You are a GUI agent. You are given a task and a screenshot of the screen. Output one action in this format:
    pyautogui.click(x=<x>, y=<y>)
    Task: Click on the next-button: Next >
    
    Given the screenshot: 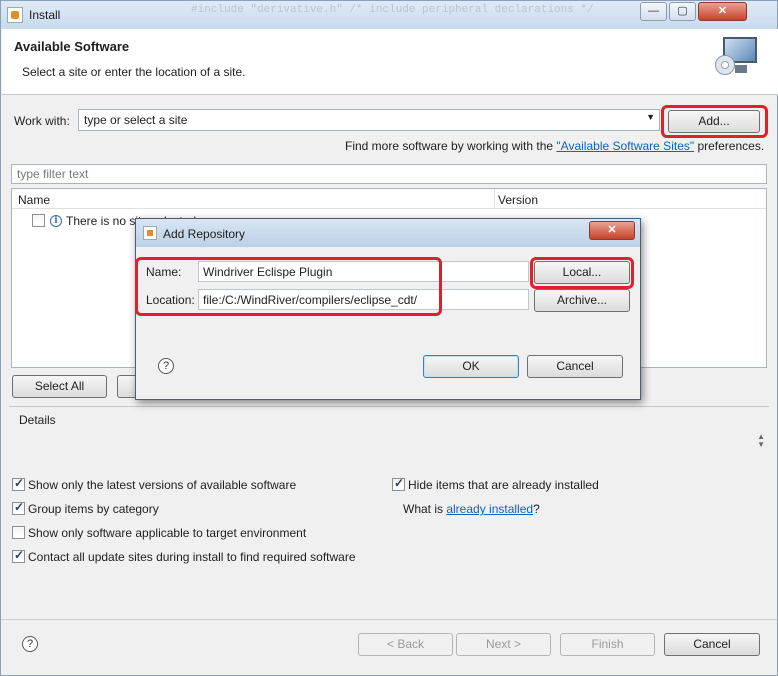 What is the action you would take?
    pyautogui.click(x=503, y=644)
    